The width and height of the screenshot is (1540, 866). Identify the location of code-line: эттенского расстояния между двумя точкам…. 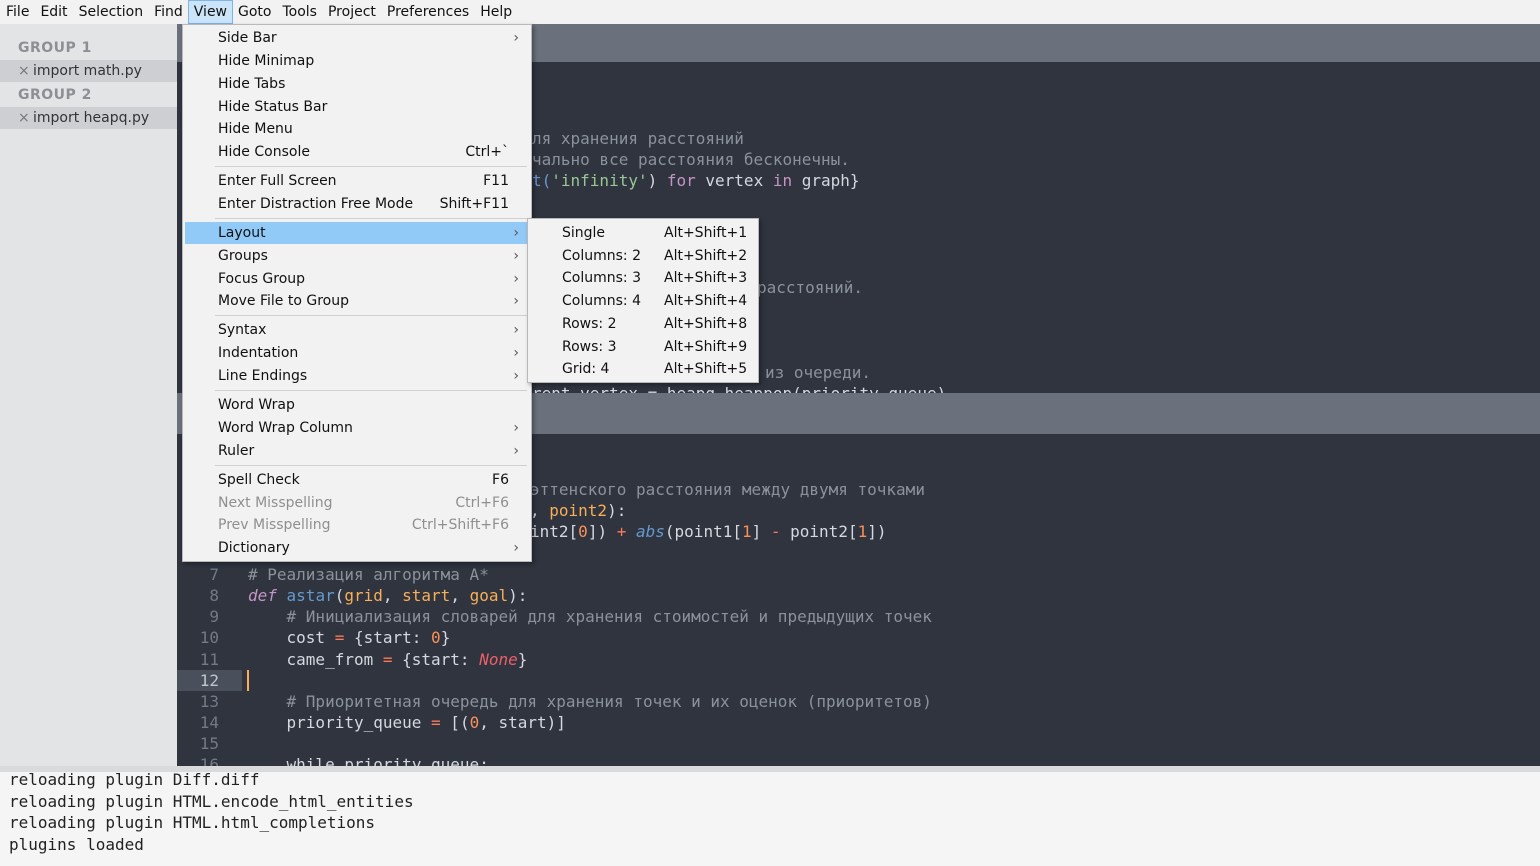
(727, 489).